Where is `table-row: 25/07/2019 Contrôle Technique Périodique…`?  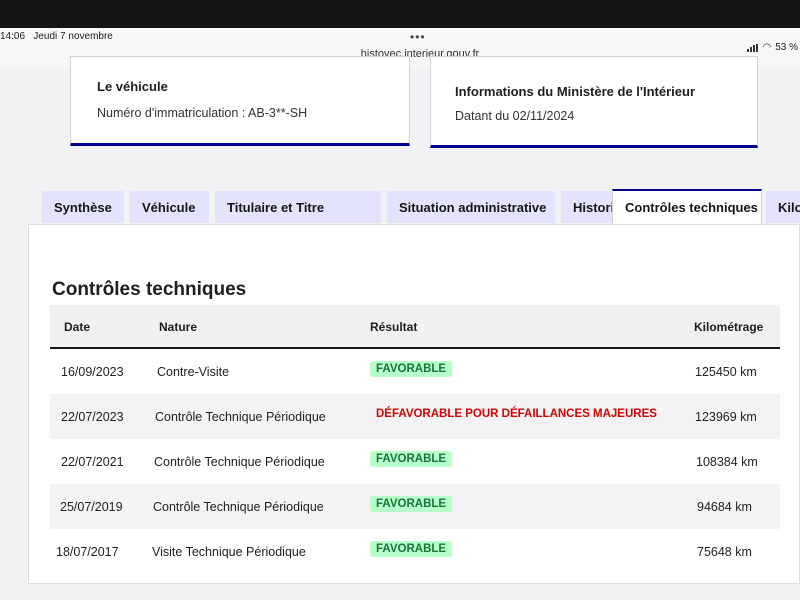 table-row: 25/07/2019 Contrôle Technique Périodique… is located at coordinates (415, 506).